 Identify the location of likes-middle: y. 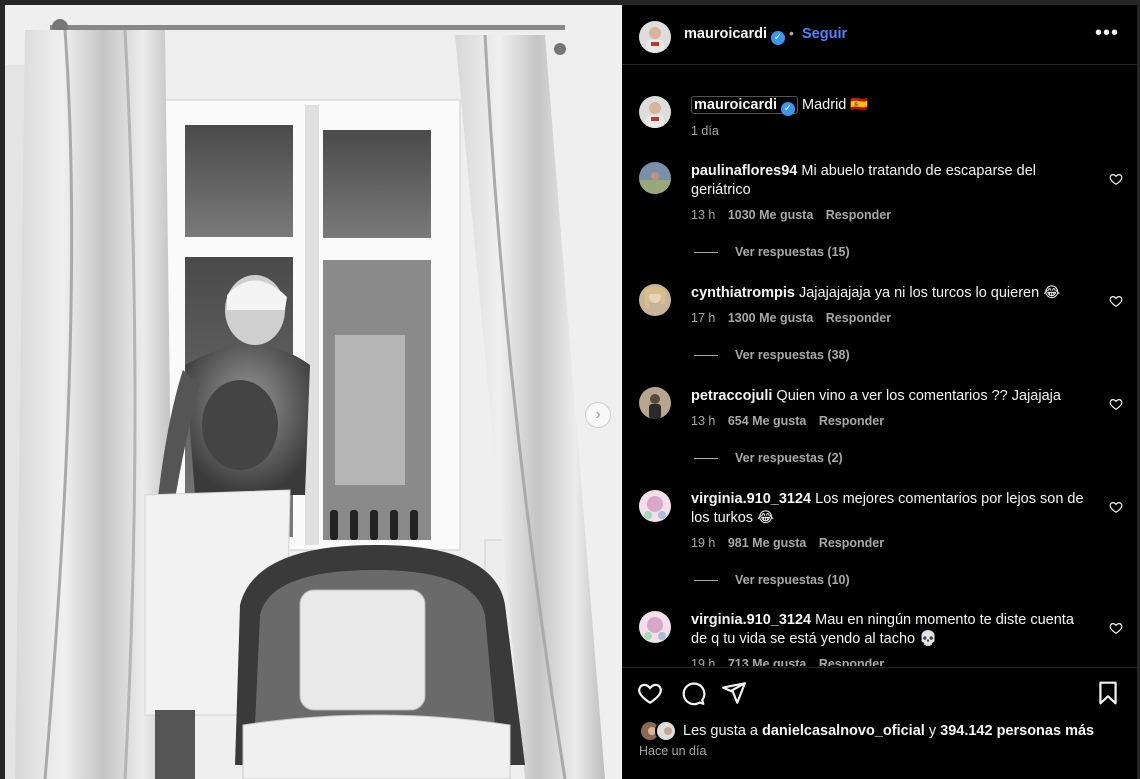
(932, 731).